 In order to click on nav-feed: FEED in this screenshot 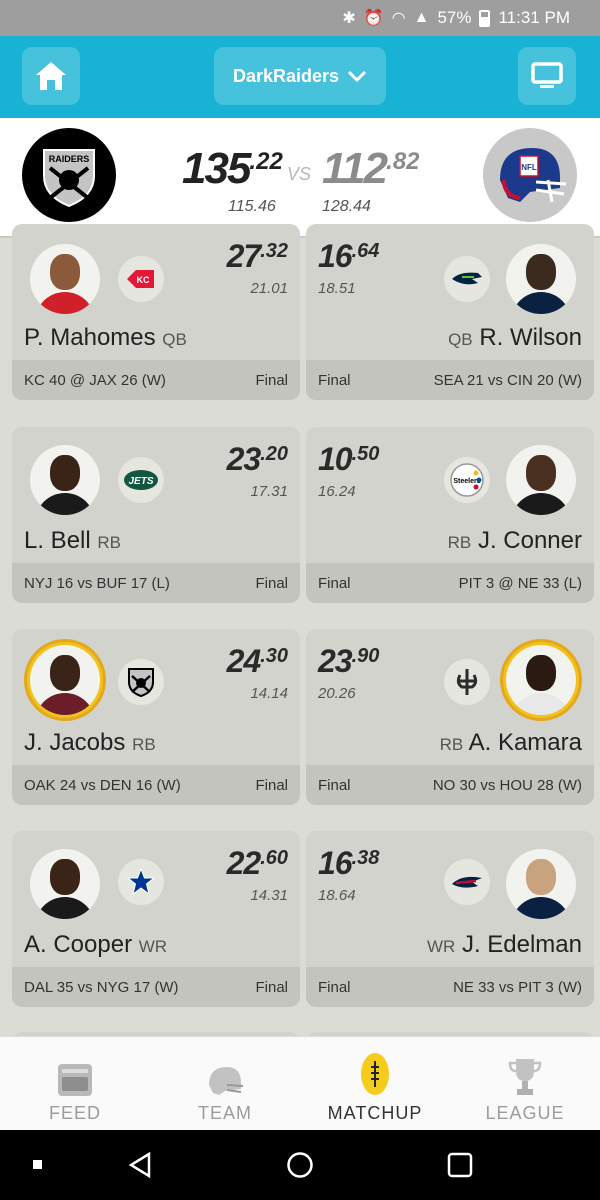, I will do `click(75, 1083)`.